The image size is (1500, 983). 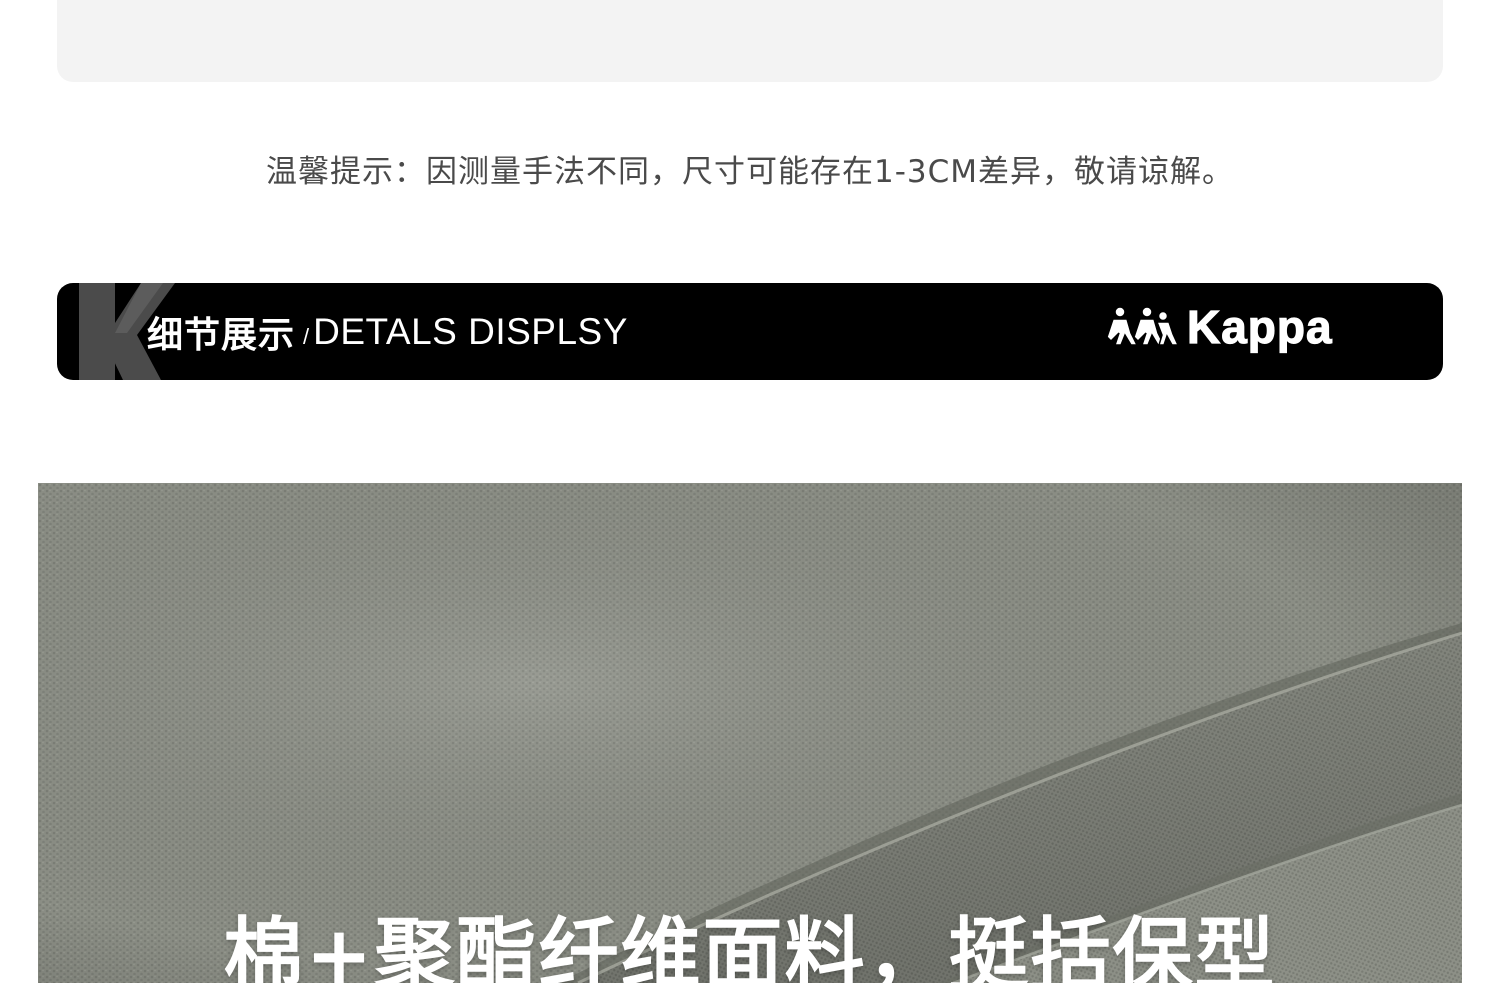 I want to click on section-title-cn: 细节展示, so click(x=221, y=335).